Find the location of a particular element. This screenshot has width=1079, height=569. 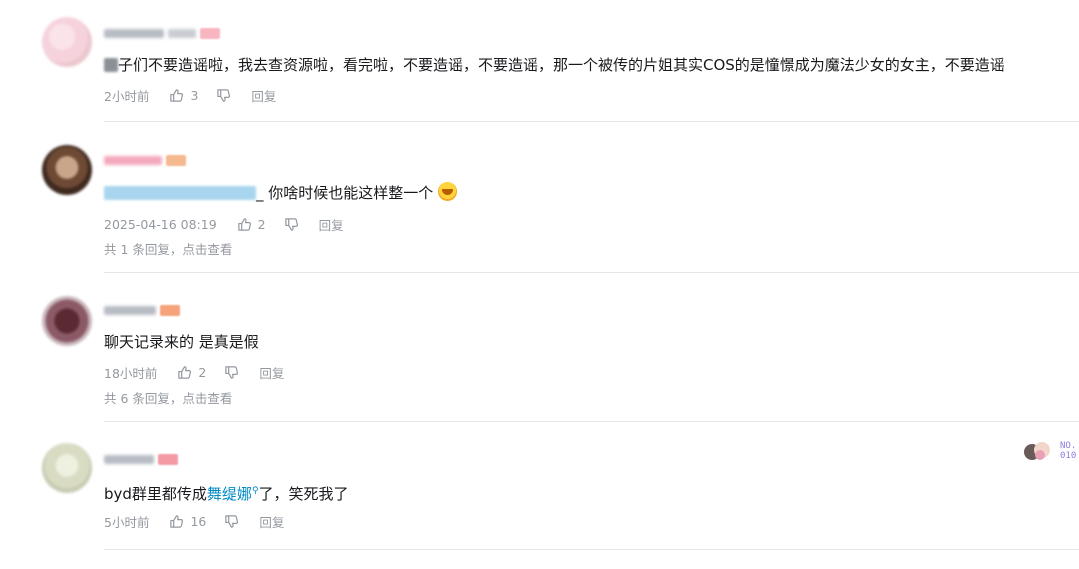

like-button: 3 is located at coordinates (183, 95).